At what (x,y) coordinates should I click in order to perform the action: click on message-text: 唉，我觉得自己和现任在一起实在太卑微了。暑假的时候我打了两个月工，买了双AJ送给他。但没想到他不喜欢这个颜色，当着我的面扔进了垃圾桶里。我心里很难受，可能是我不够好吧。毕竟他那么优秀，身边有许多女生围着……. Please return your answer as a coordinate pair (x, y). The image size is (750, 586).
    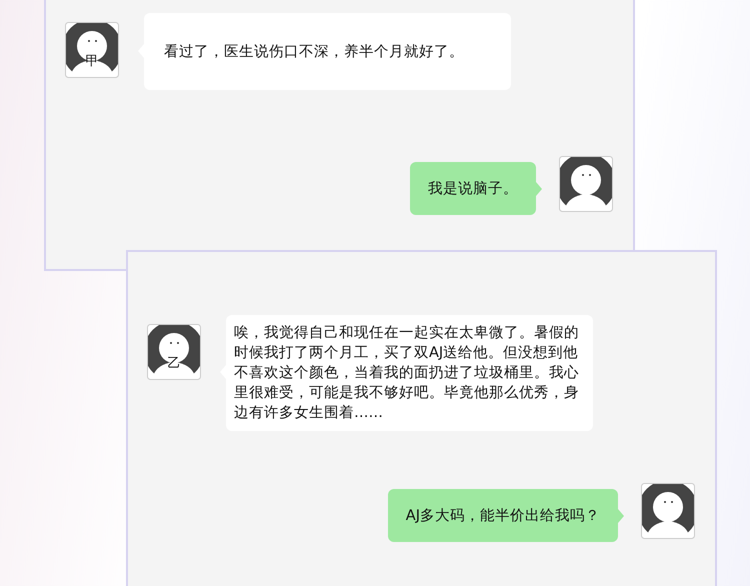
    Looking at the image, I should click on (407, 373).